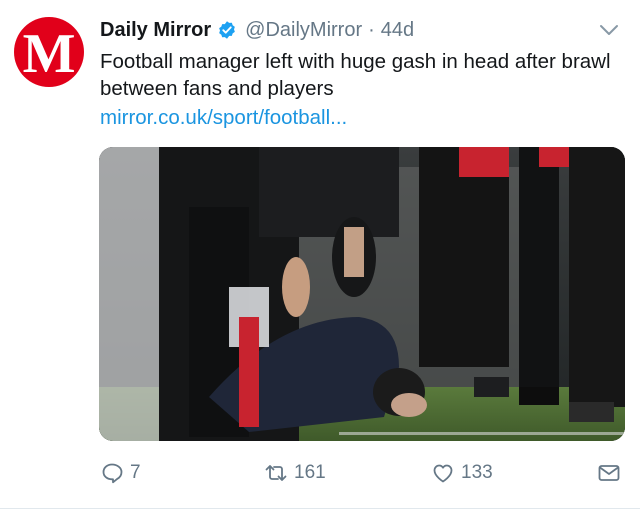  I want to click on retweet-action: 161, so click(295, 473).